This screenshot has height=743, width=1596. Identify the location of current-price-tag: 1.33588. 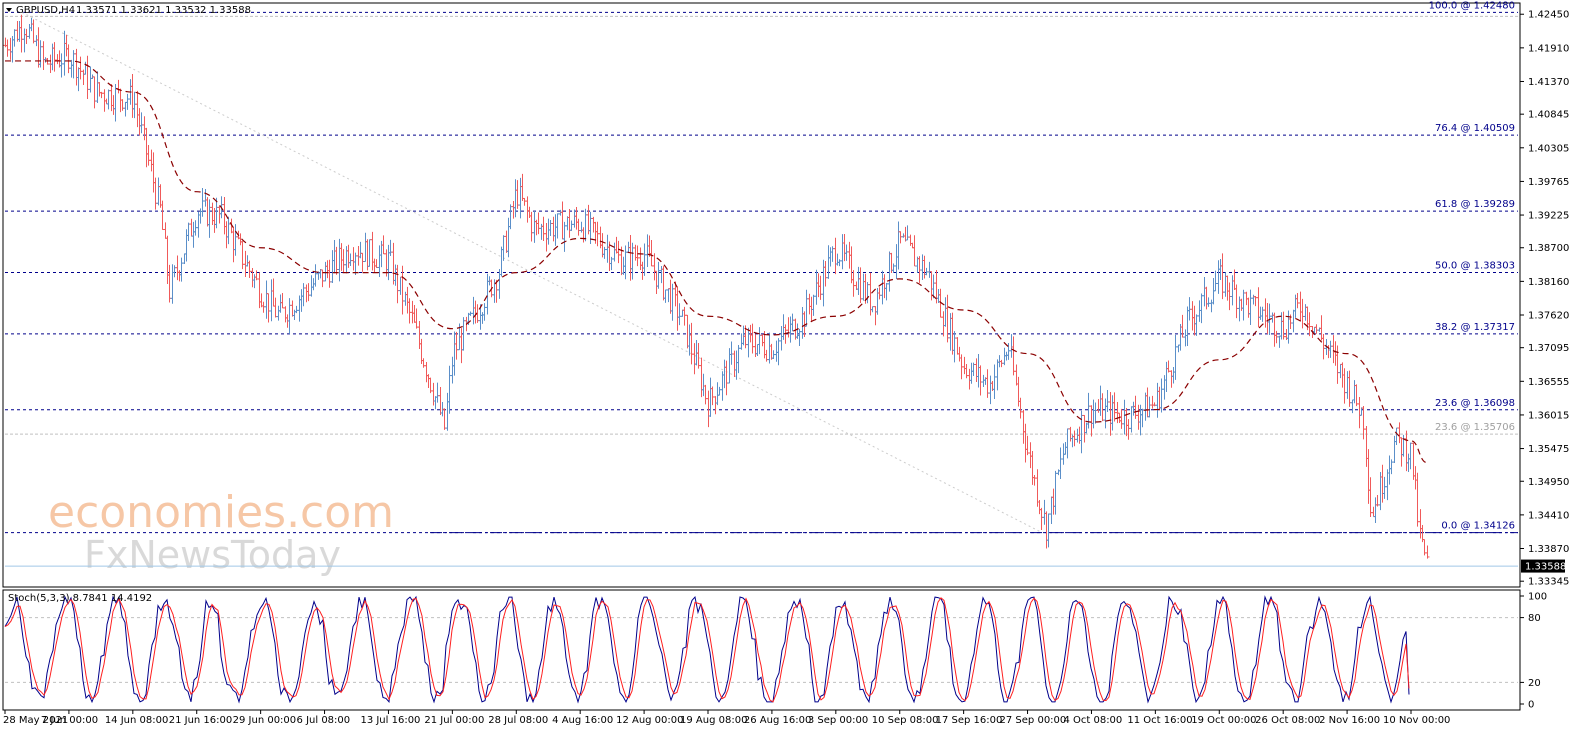
(1543, 566).